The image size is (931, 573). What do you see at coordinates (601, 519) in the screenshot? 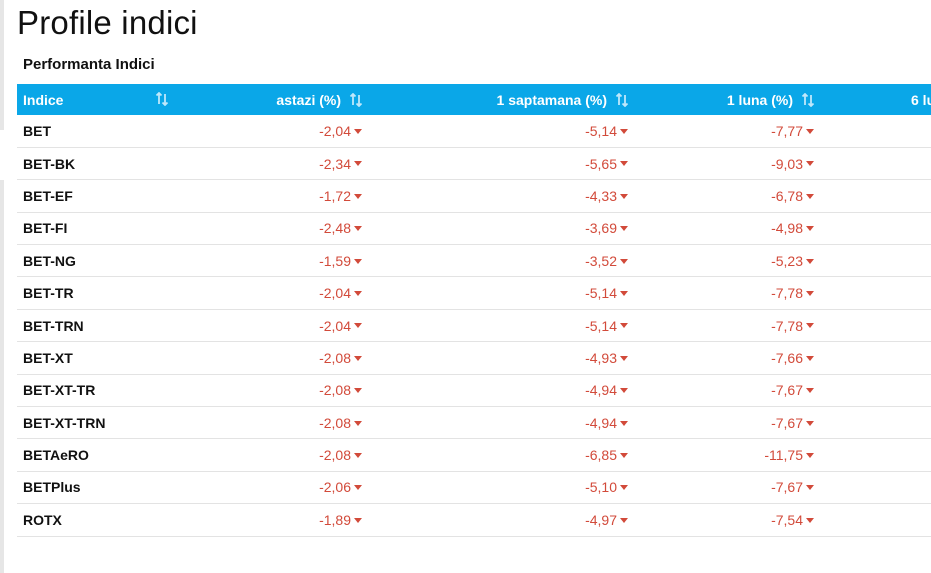
I see `week-change-value: -4,97` at bounding box center [601, 519].